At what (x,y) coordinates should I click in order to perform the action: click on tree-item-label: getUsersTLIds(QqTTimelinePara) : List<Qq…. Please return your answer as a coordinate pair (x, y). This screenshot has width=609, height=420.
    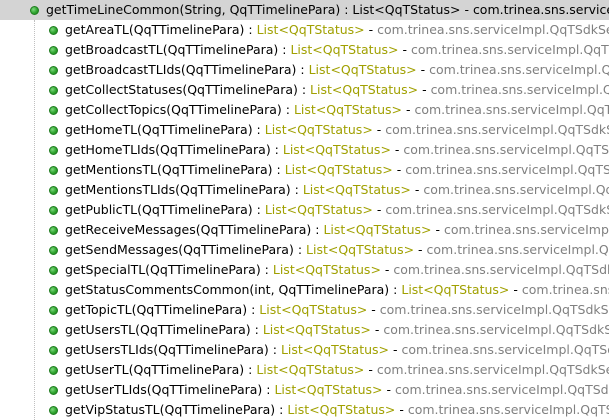
    Looking at the image, I should click on (337, 349).